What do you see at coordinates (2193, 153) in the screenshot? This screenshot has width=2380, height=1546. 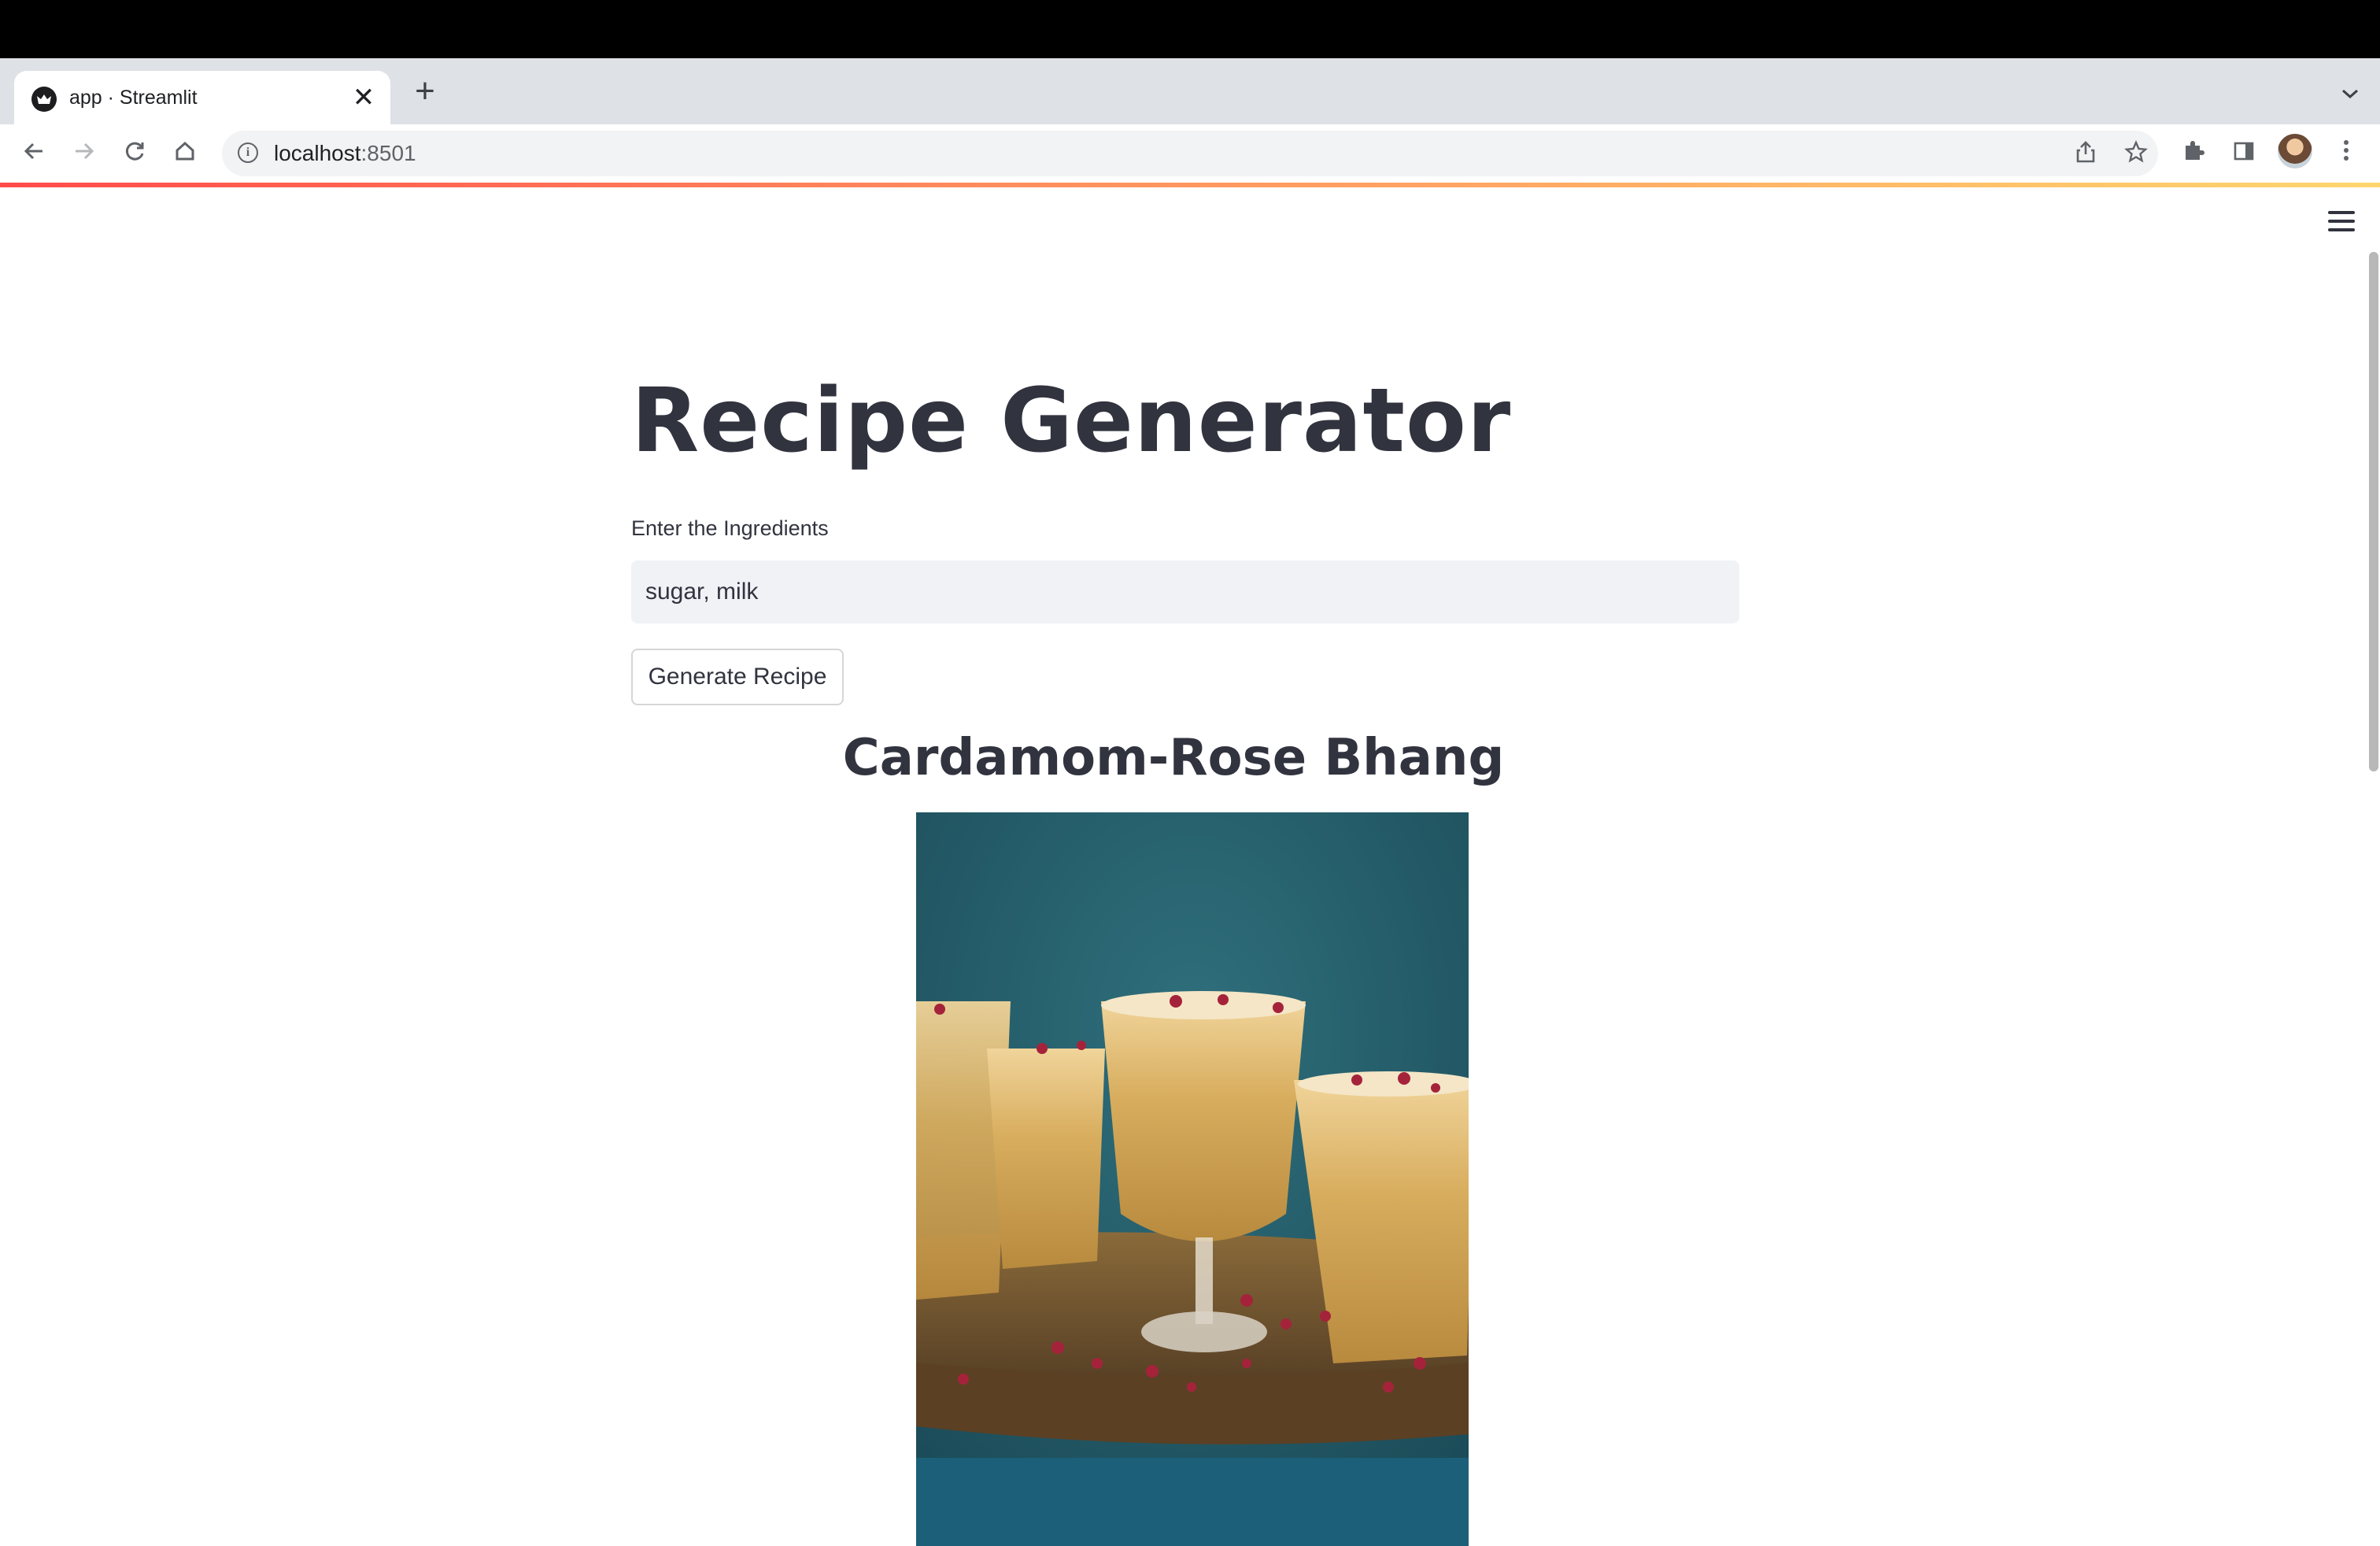 I see `extensions-icon` at bounding box center [2193, 153].